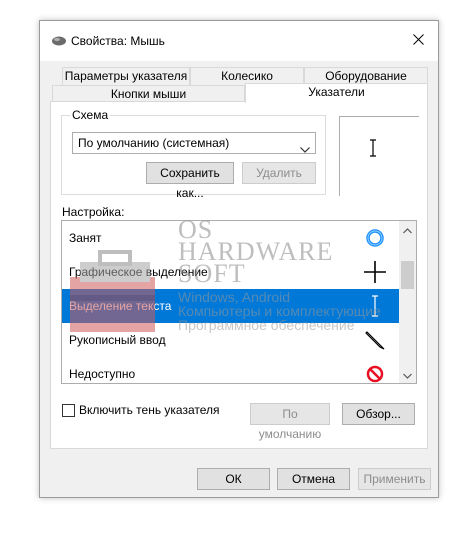 This screenshot has height=539, width=463. I want to click on scheme-label: Схема, so click(90, 115).